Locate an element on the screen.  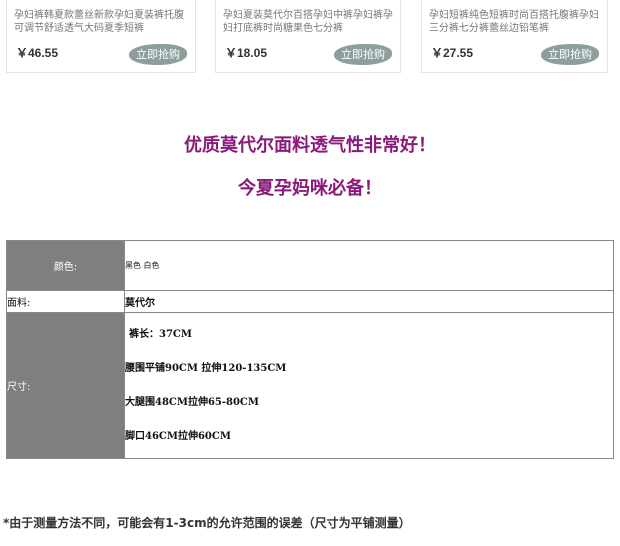
color-label: 颜色: is located at coordinates (65, 267).